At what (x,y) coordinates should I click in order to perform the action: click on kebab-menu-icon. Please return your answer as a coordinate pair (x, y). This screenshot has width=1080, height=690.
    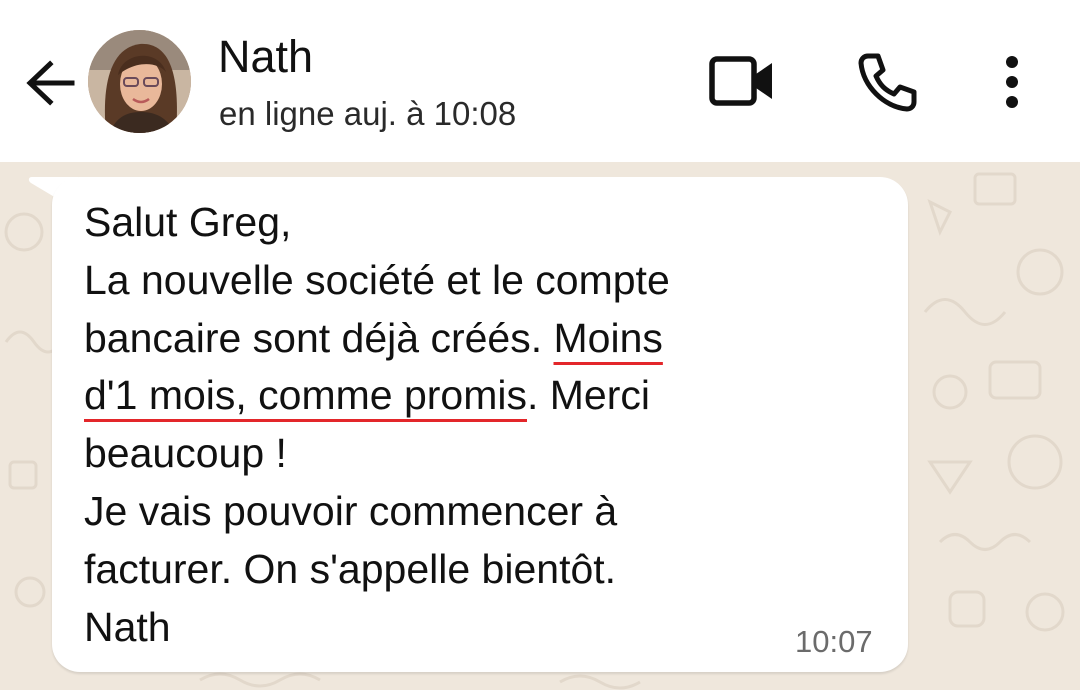
    Looking at the image, I should click on (1012, 82).